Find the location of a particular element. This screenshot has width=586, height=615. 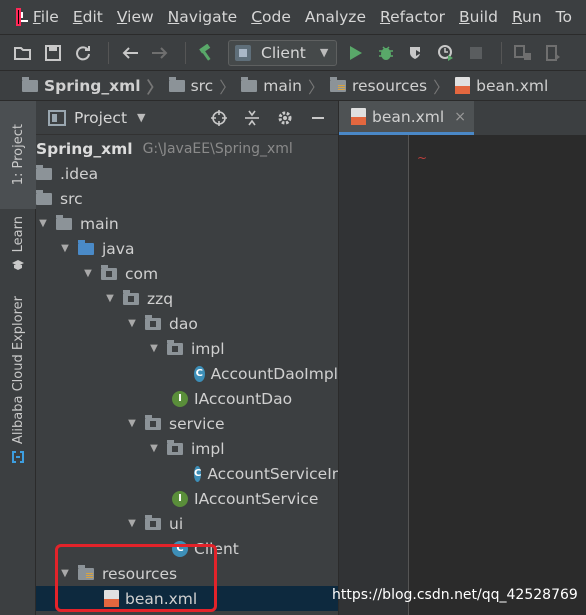

alibaba-cloud-icon is located at coordinates (18, 457).